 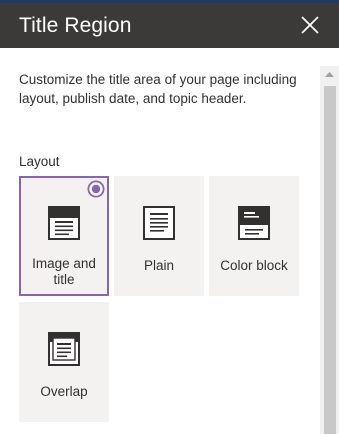 What do you see at coordinates (310, 25) in the screenshot?
I see `close-icon` at bounding box center [310, 25].